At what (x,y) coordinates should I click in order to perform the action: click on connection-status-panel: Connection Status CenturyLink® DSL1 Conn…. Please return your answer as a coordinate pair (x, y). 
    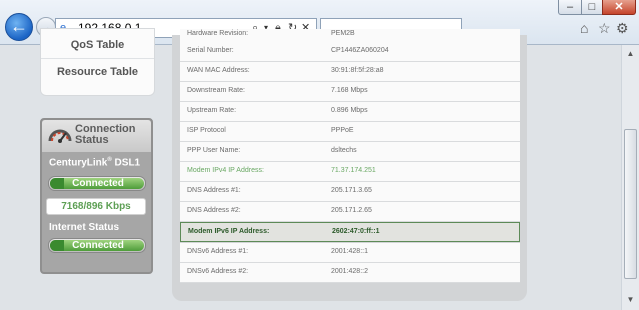
    Looking at the image, I should click on (96, 196).